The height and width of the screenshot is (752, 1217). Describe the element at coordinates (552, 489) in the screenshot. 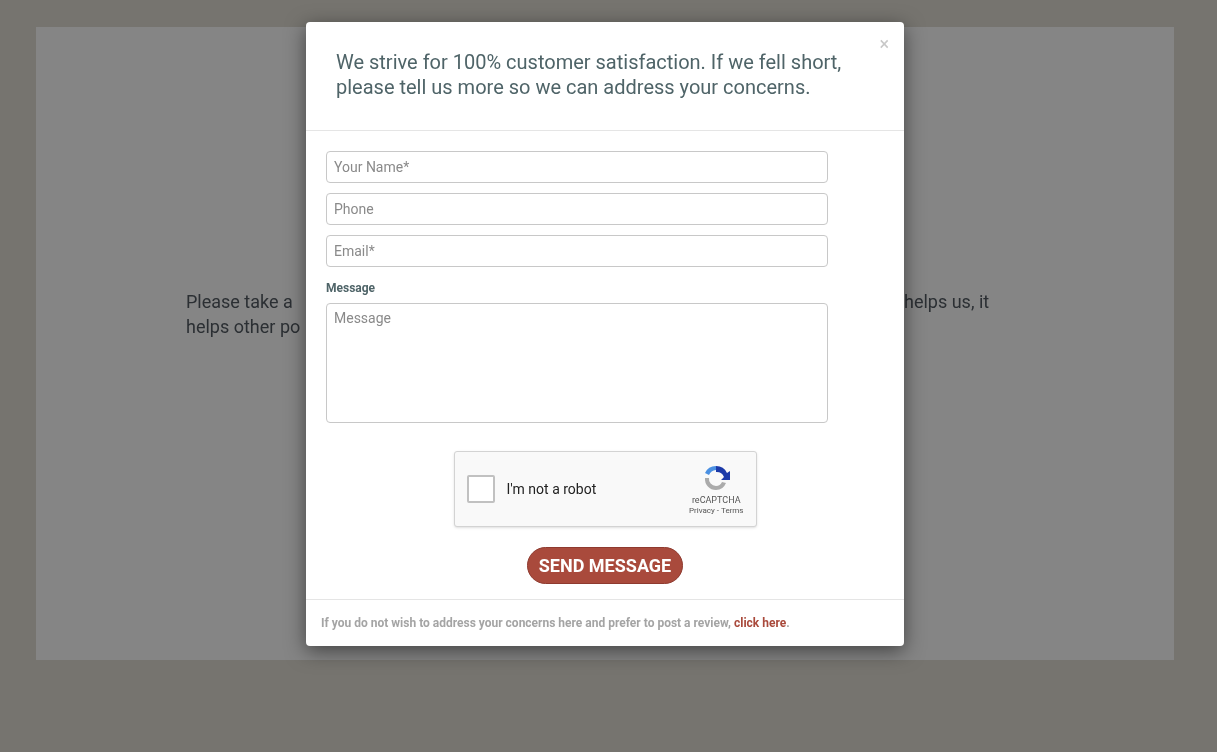

I see `captcha-label: I'm not a robot` at that location.